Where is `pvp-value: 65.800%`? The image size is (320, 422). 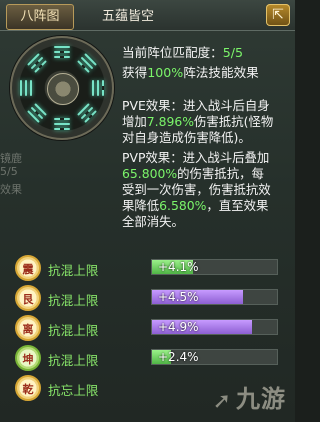 pvp-value: 65.800% is located at coordinates (150, 173).